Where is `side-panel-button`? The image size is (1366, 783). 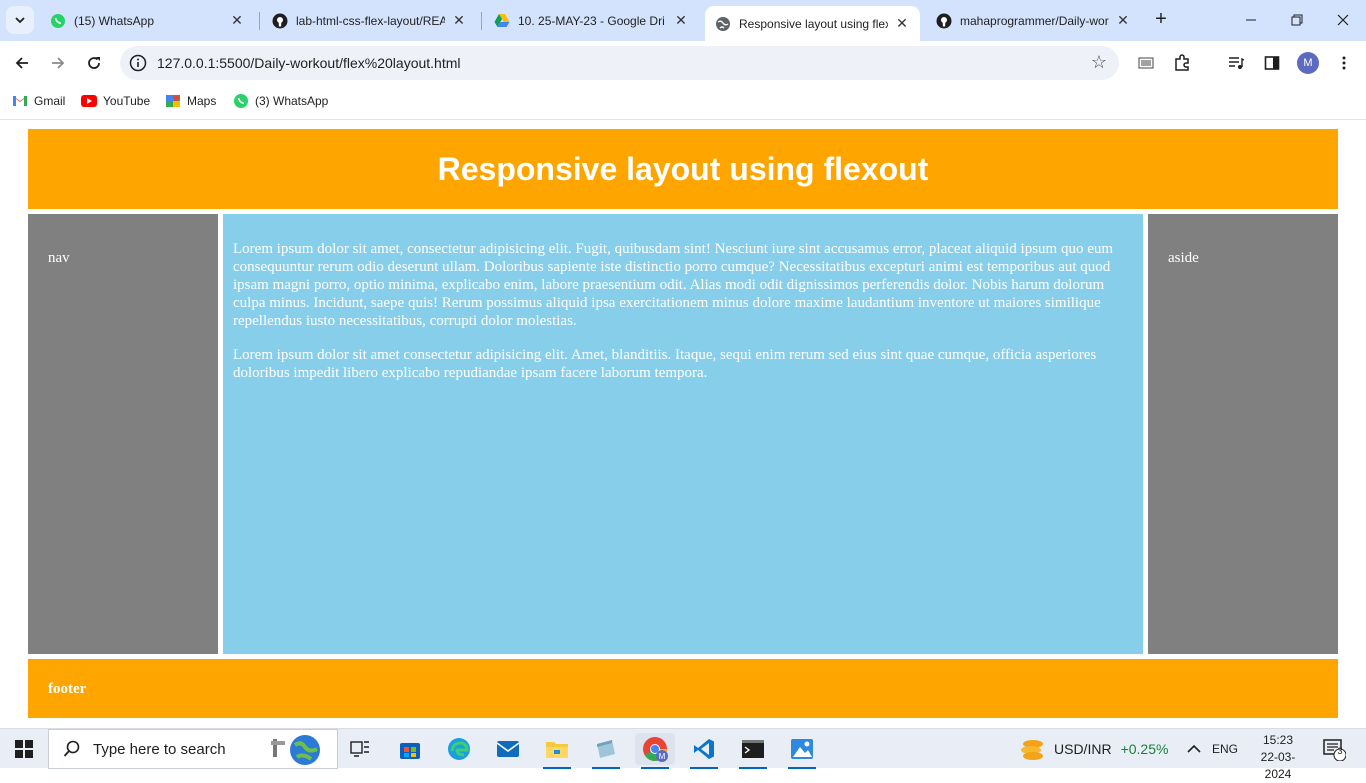 side-panel-button is located at coordinates (1272, 63).